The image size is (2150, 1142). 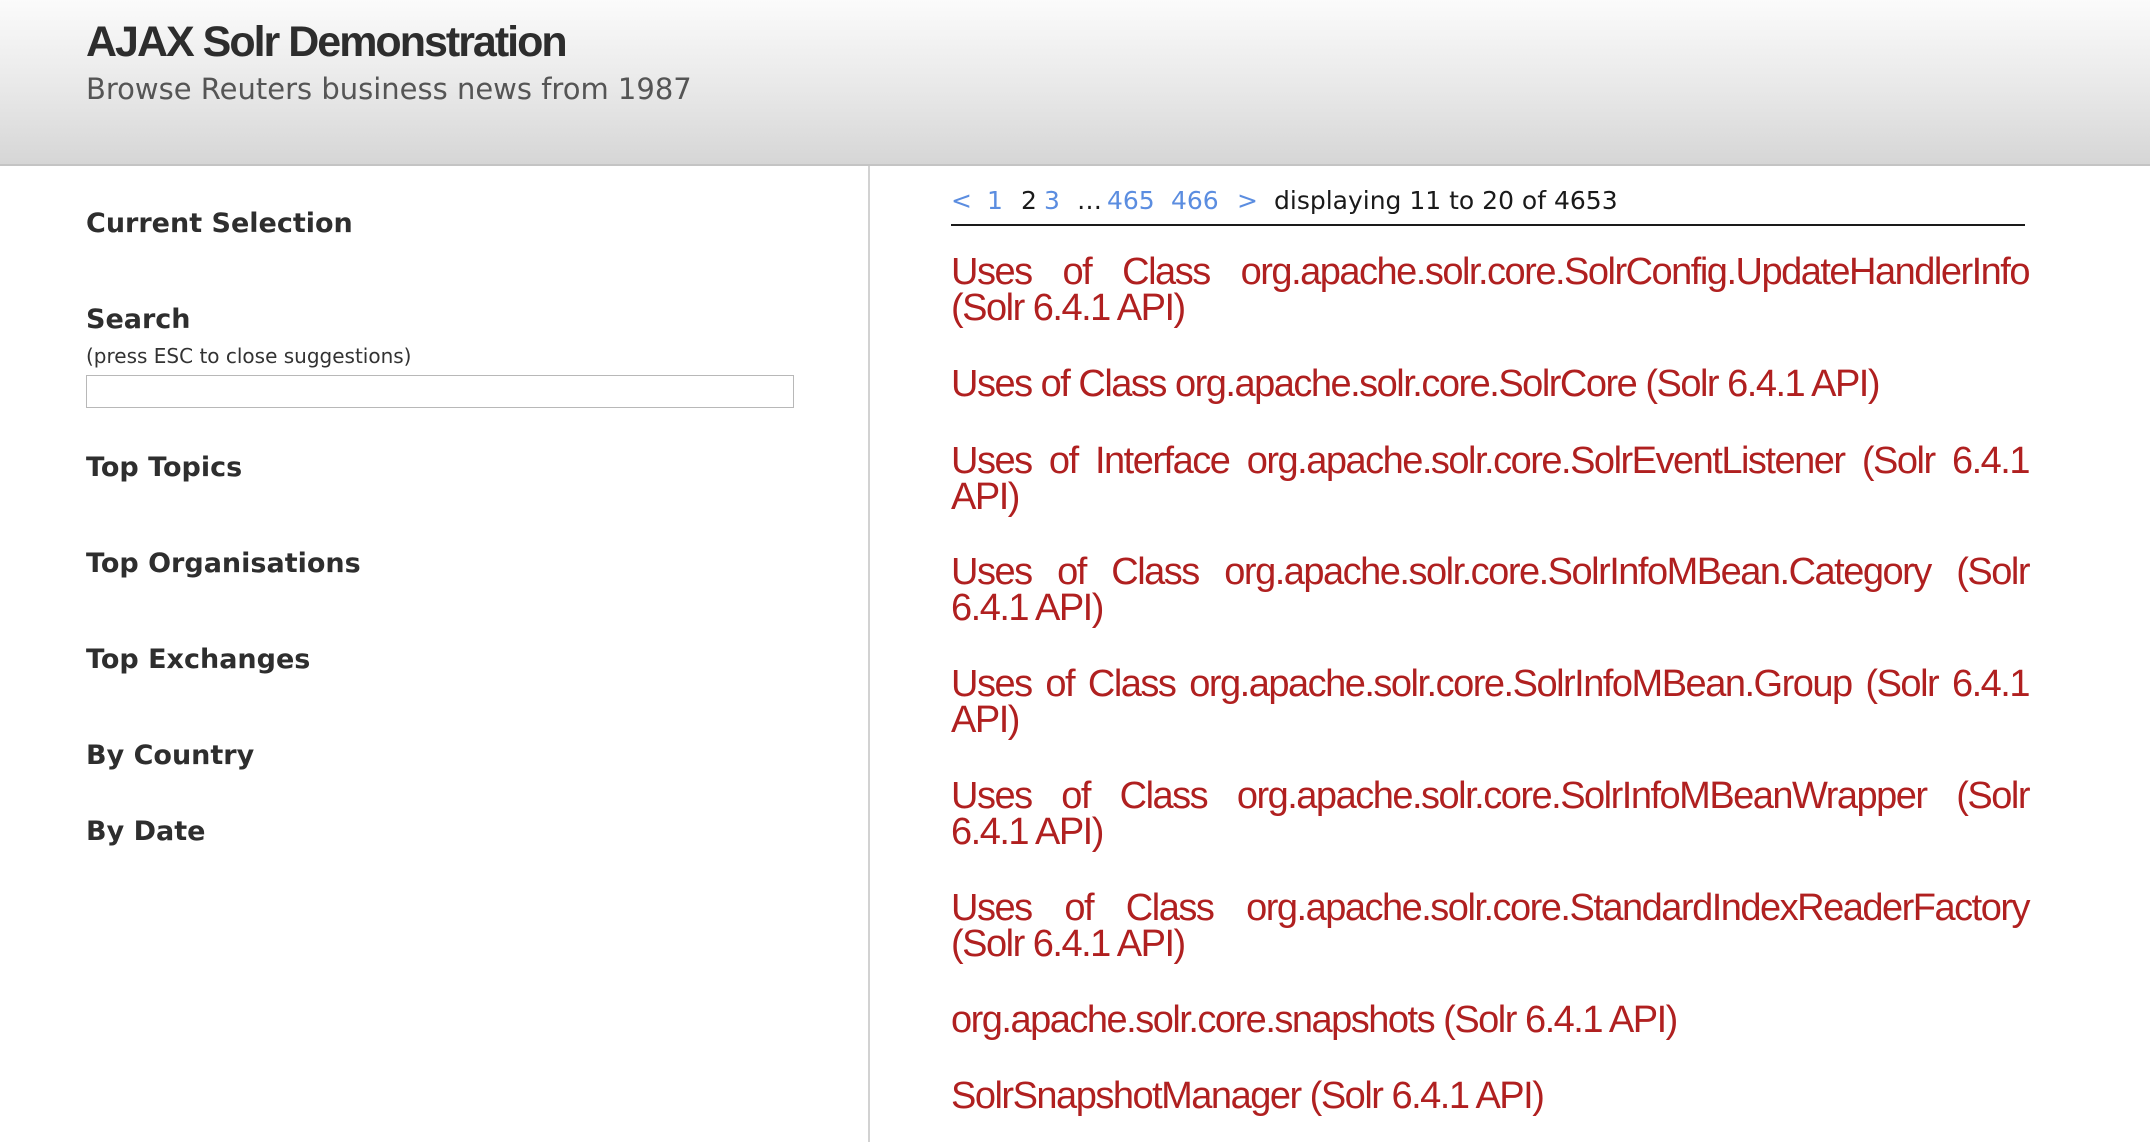 I want to click on pager-page-465-link: 465, so click(x=1131, y=200).